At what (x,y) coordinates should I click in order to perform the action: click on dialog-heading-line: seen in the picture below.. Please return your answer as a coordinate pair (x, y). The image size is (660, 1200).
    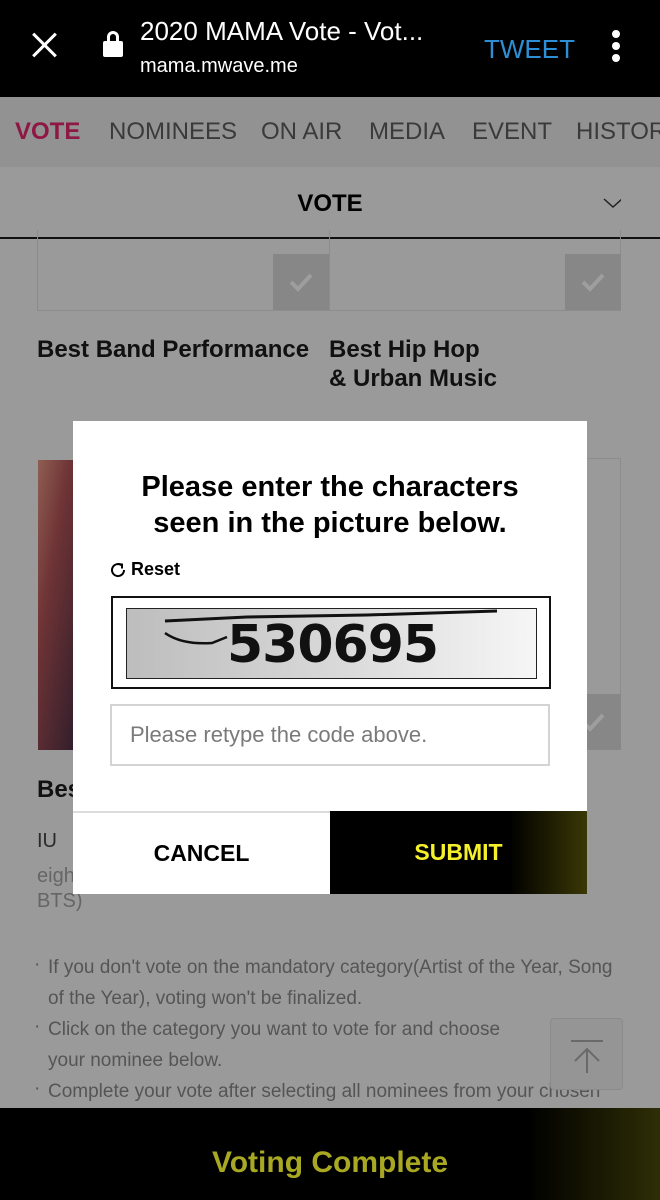
    Looking at the image, I should click on (330, 523).